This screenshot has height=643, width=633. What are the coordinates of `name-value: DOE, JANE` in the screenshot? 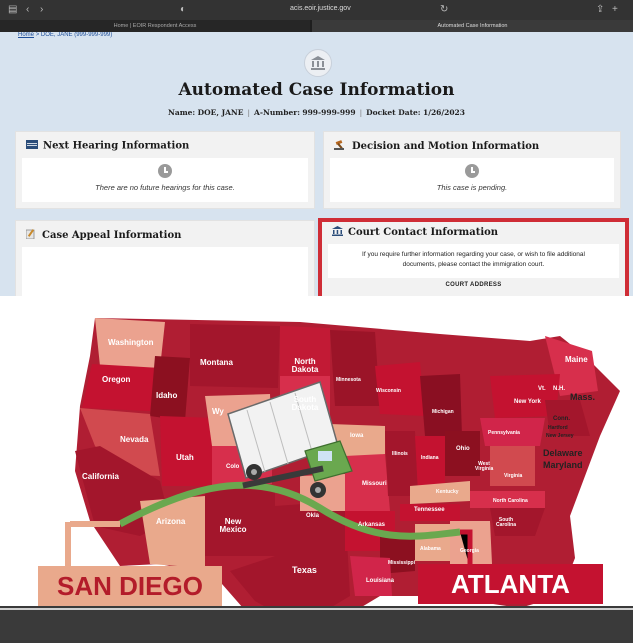 It's located at (220, 112).